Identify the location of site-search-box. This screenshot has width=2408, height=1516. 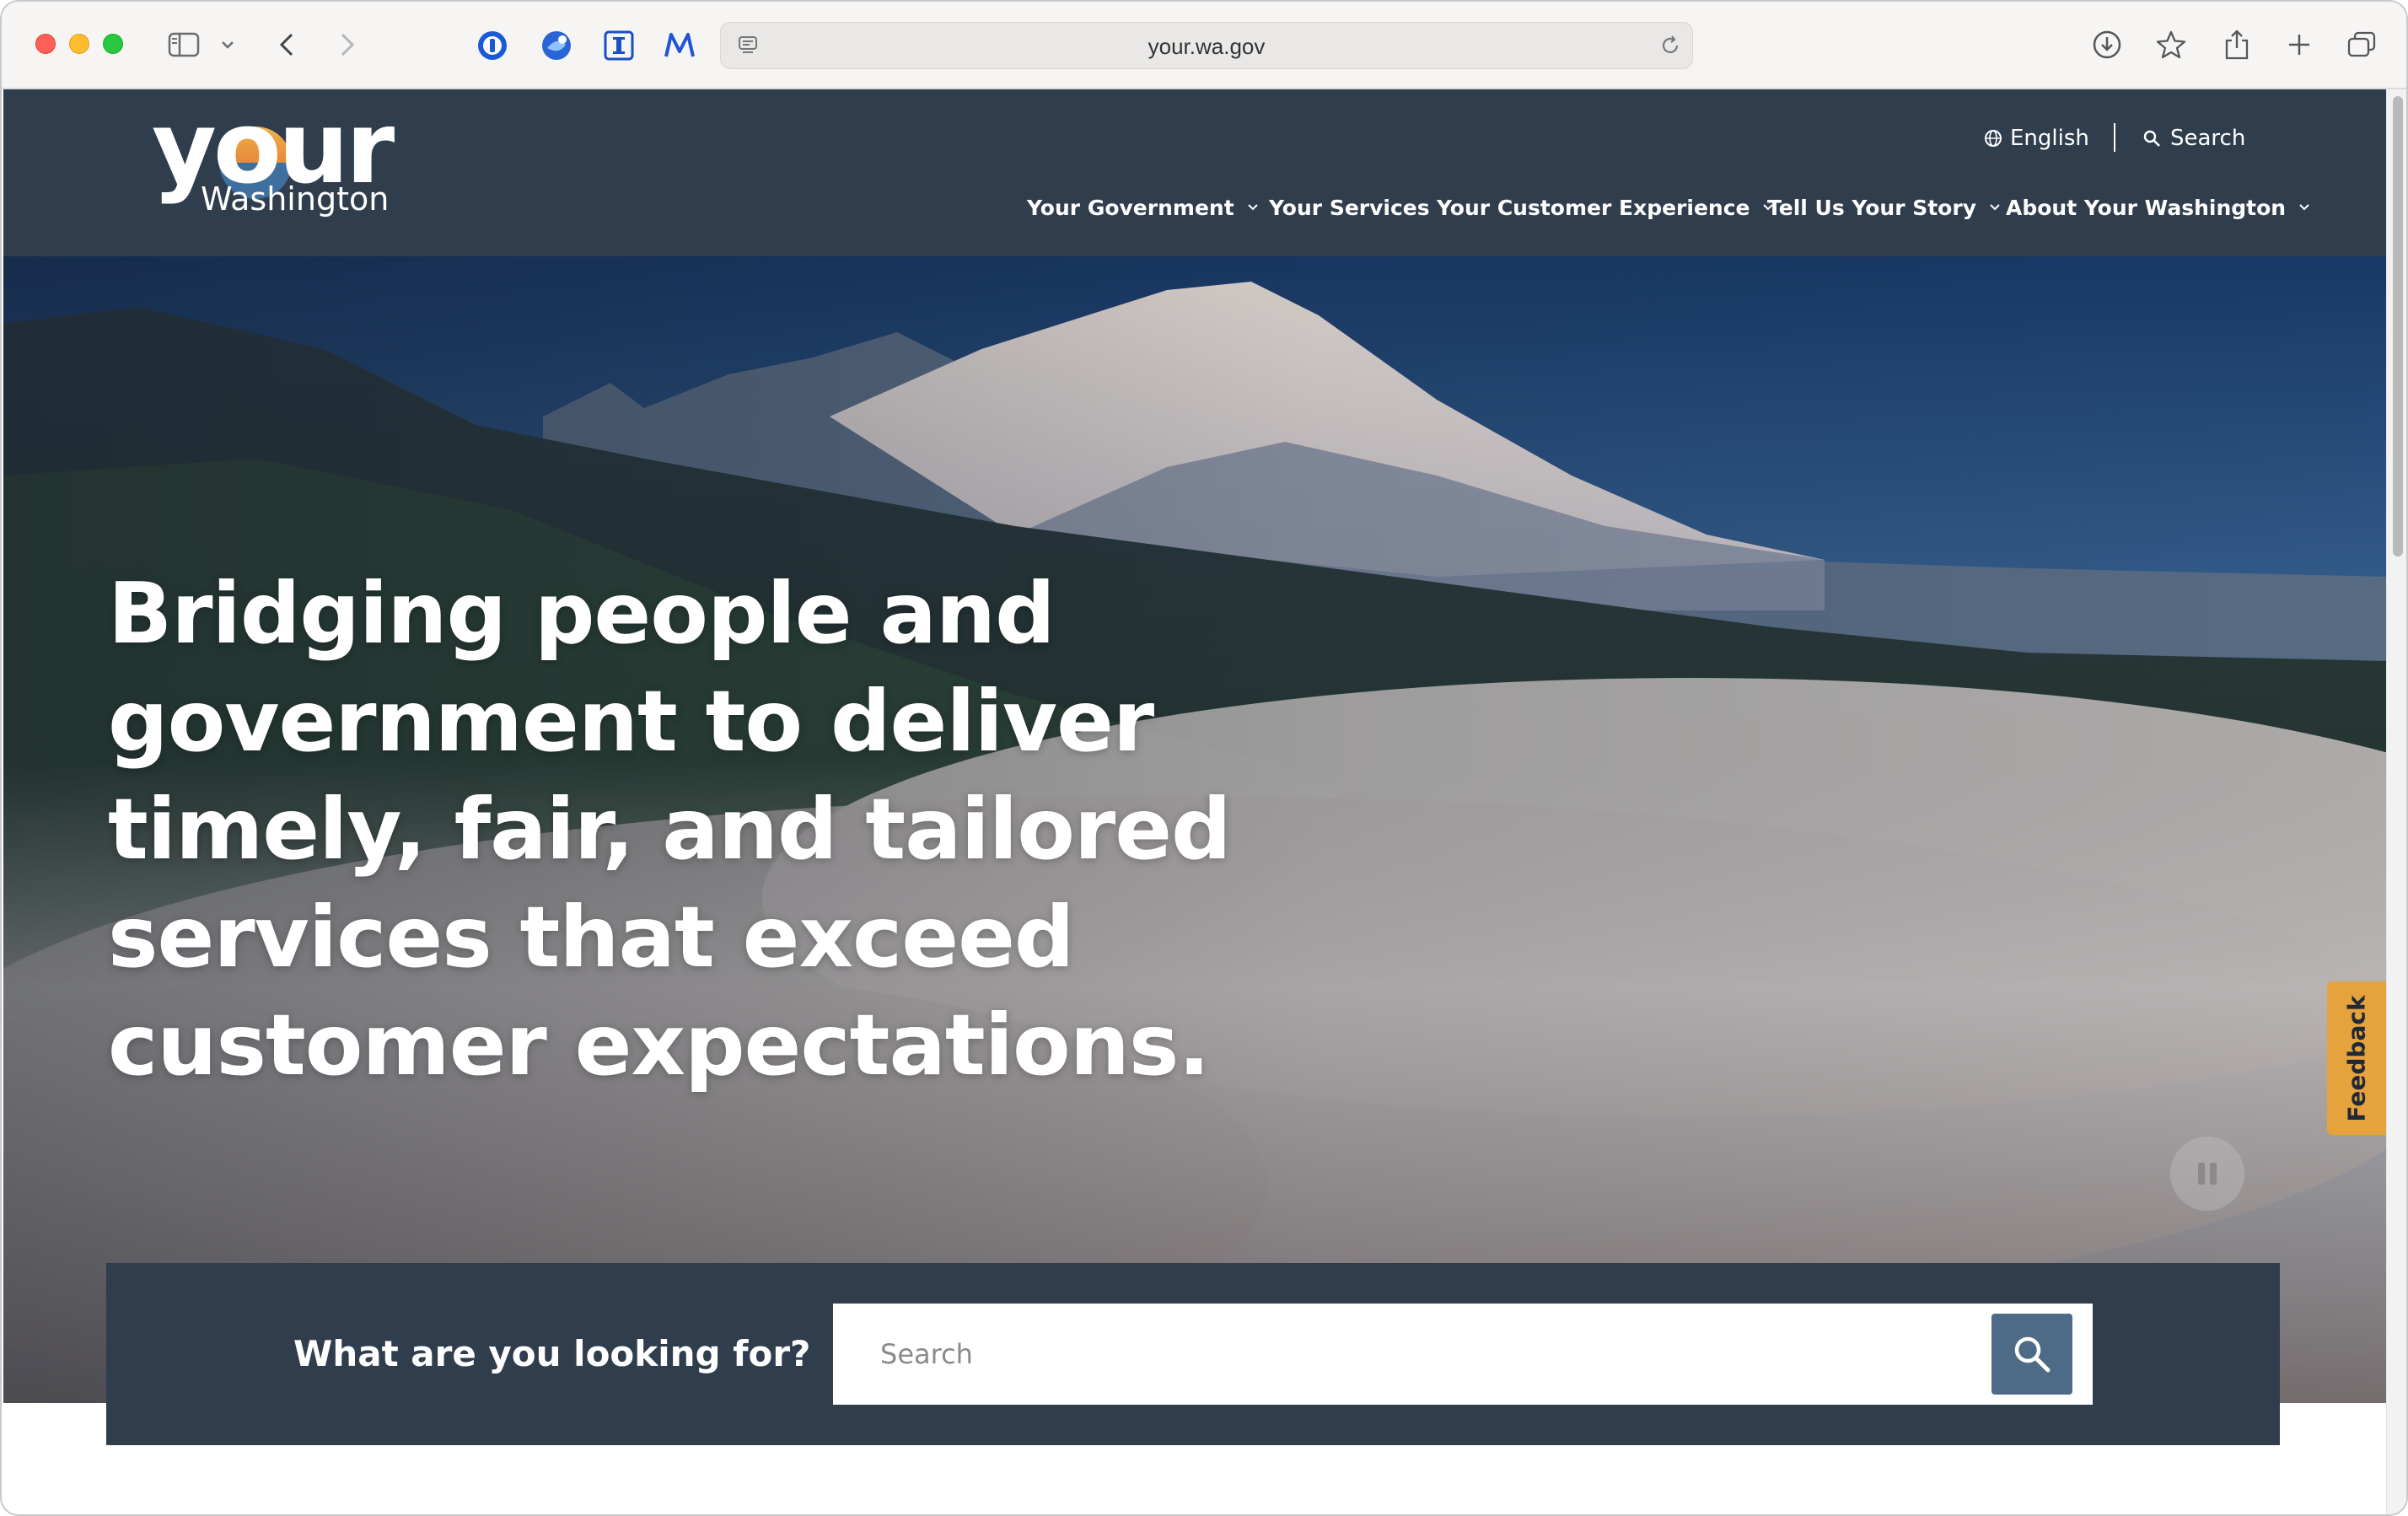
(1463, 1354).